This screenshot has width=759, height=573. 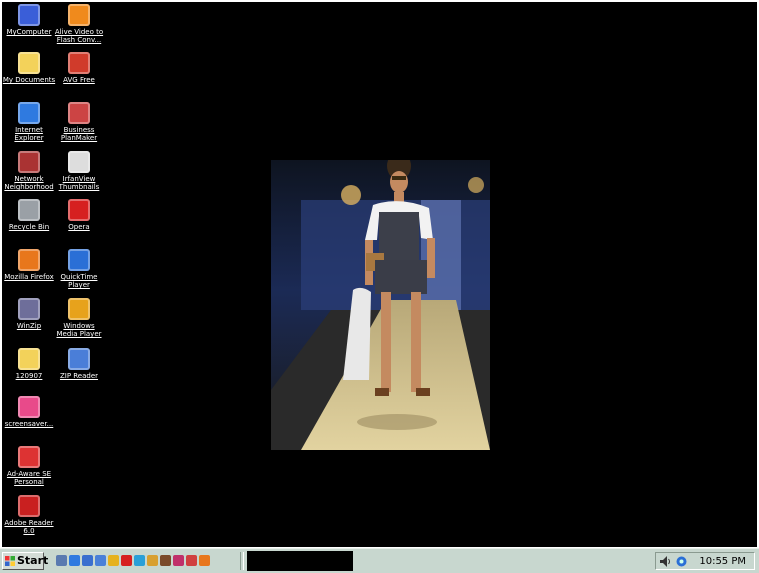 I want to click on desktop-icon: Mozilla Firefox, so click(x=29, y=265).